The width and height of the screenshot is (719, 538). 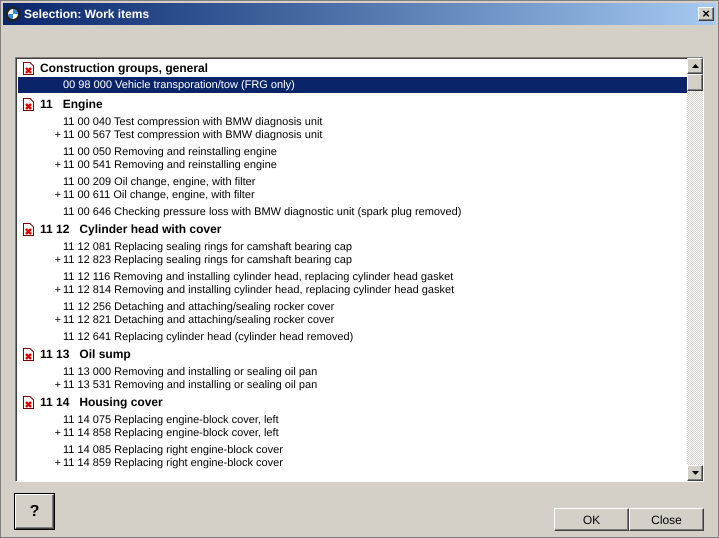 I want to click on ok-button: OK, so click(x=591, y=519).